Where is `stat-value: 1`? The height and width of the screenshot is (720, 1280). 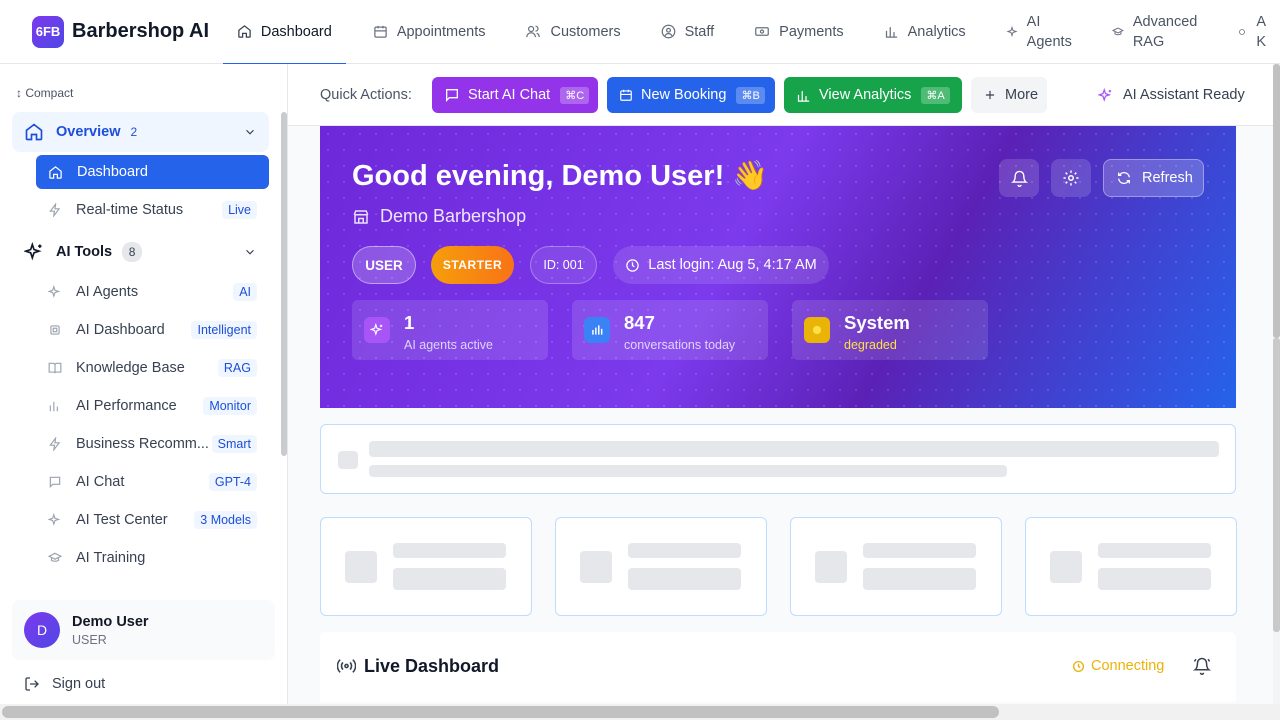 stat-value: 1 is located at coordinates (409, 322).